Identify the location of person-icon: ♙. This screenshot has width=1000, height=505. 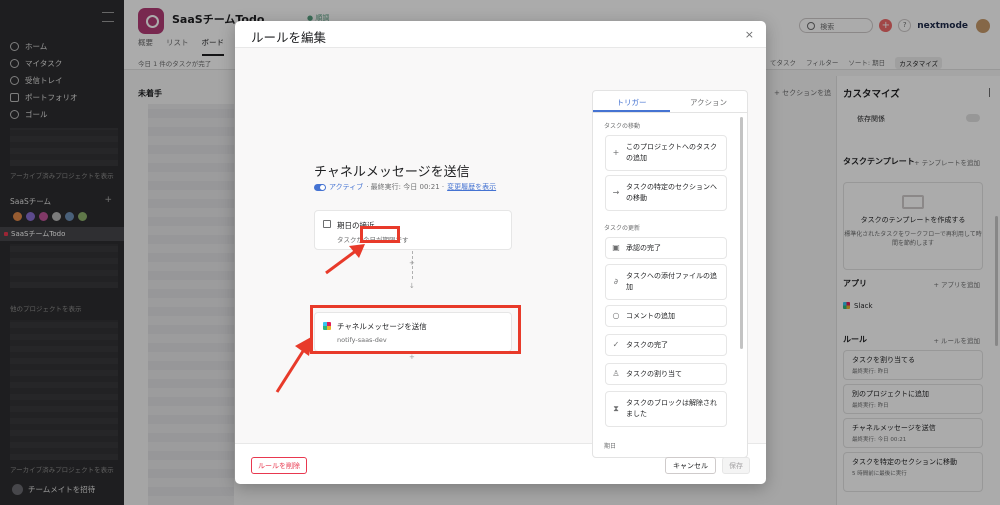
(616, 373).